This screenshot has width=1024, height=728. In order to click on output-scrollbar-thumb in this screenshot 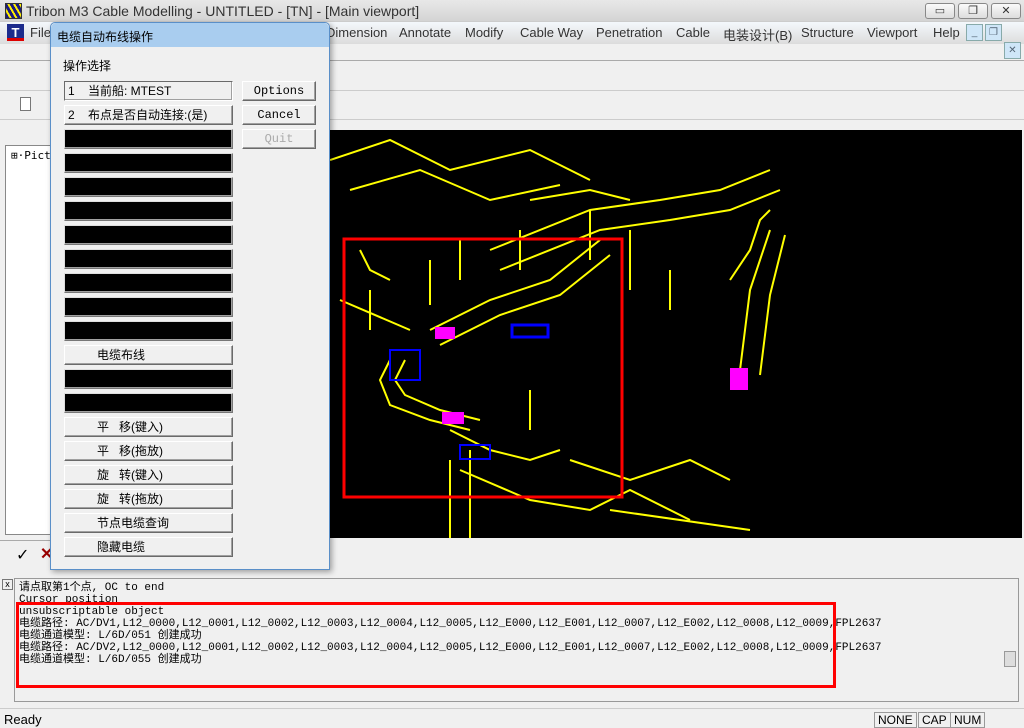, I will do `click(1010, 659)`.